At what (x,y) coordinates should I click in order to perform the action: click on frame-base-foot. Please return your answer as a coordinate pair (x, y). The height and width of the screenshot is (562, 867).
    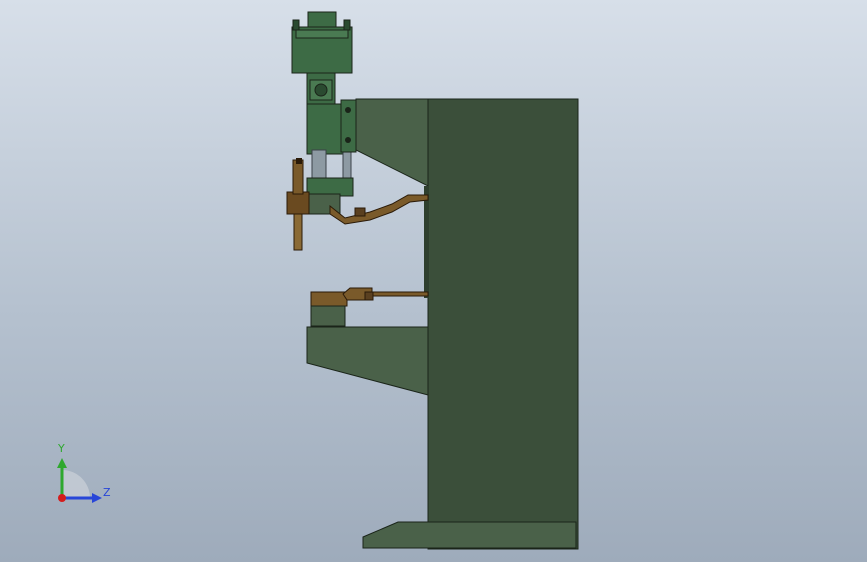
    Looking at the image, I should click on (469, 535).